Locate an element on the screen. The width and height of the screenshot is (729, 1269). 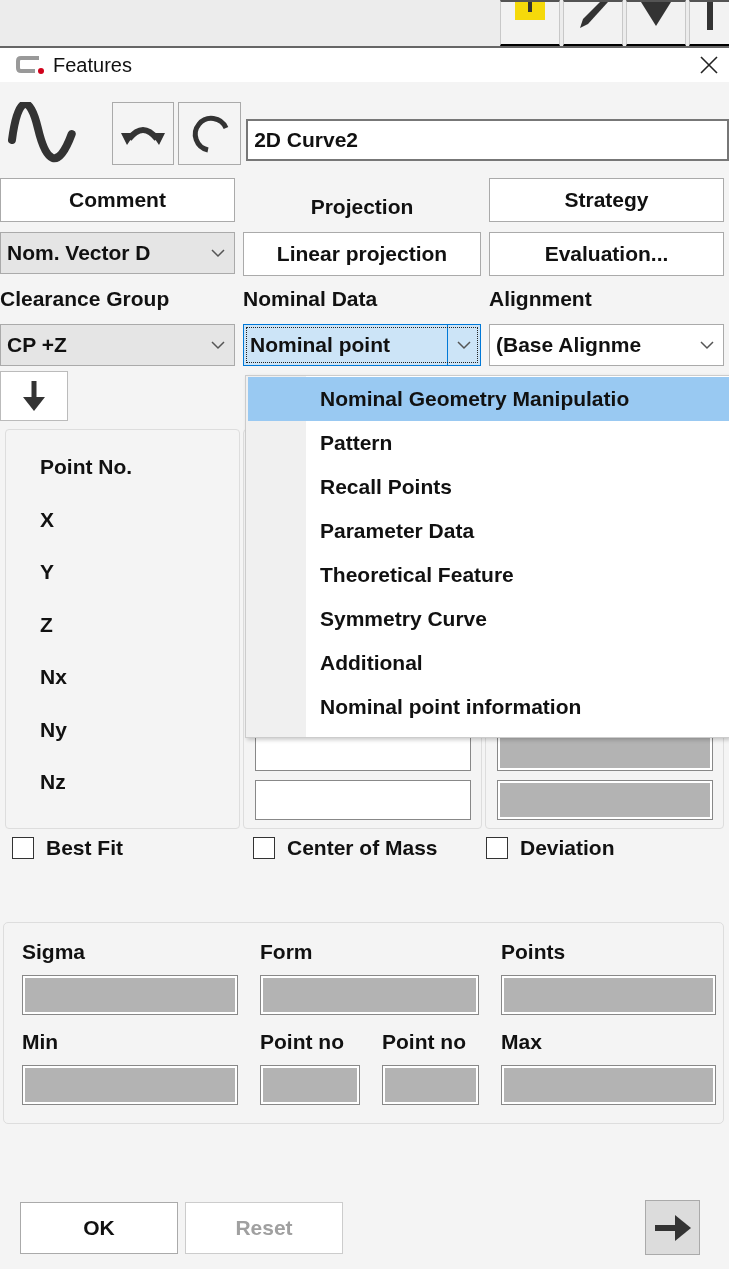
window-title: Features is located at coordinates (93, 65).